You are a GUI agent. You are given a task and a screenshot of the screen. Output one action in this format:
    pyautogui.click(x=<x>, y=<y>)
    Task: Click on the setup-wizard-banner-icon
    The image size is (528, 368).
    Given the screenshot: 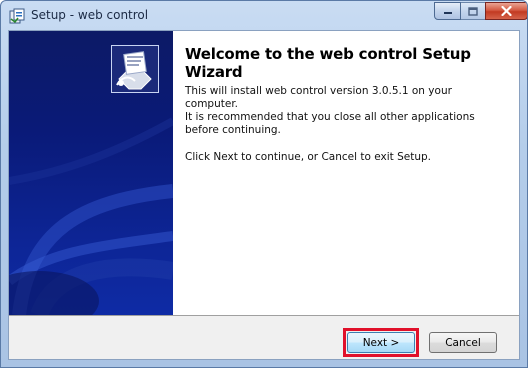 What is the action you would take?
    pyautogui.click(x=135, y=69)
    